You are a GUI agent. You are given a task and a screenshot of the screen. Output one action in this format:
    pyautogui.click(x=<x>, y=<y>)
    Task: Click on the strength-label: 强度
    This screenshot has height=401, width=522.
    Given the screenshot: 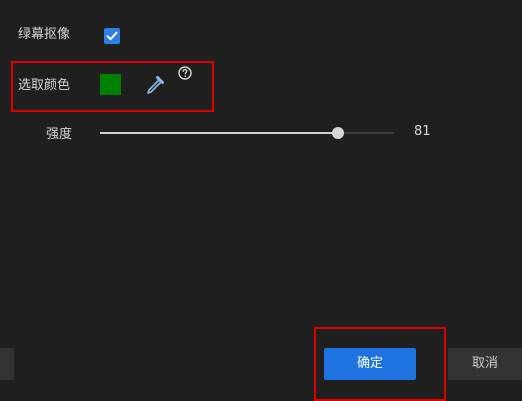 What is the action you would take?
    pyautogui.click(x=59, y=134)
    